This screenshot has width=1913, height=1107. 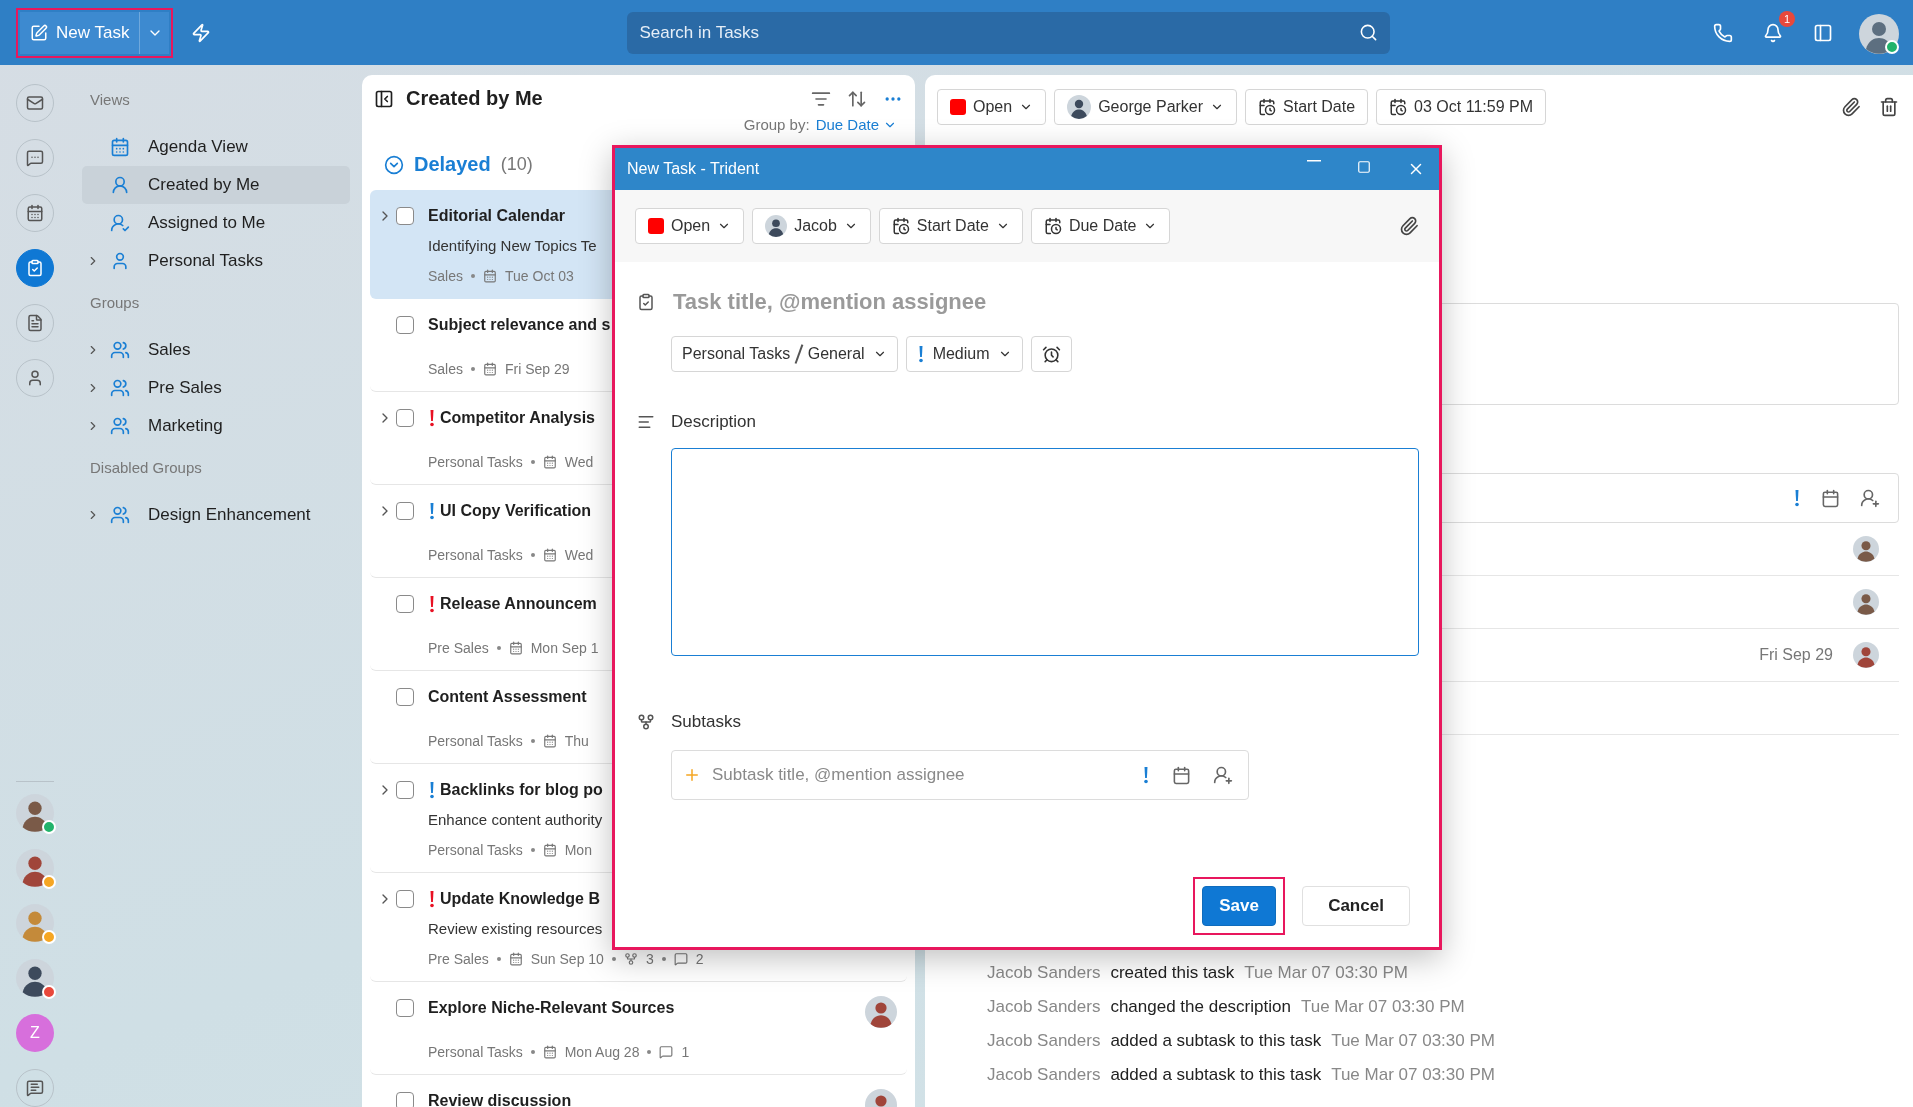 I want to click on section-count: (10), so click(x=516, y=164).